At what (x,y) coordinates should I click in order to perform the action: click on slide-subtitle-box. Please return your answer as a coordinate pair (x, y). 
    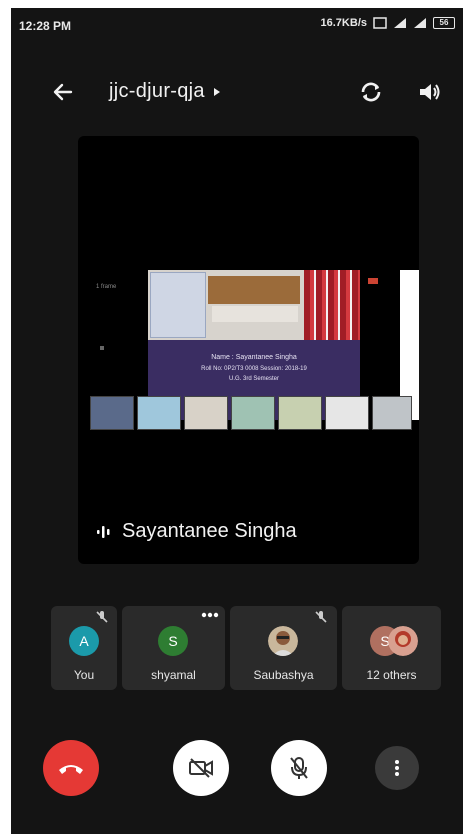
    Looking at the image, I should click on (255, 314).